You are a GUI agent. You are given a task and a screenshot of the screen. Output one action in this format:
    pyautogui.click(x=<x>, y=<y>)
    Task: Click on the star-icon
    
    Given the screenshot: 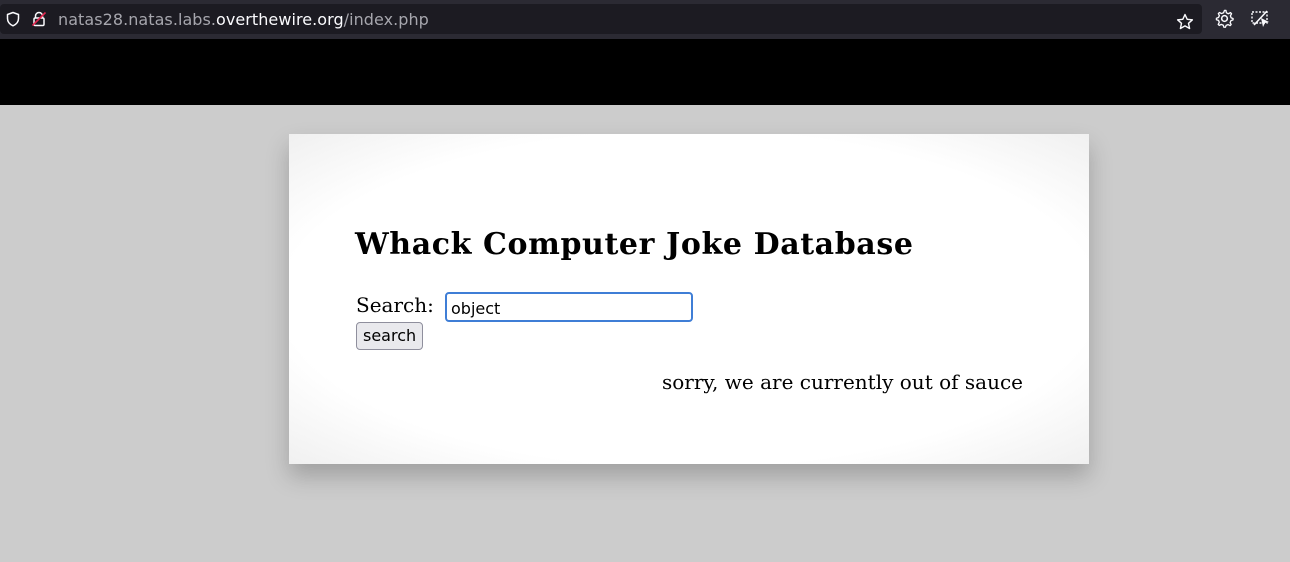 What is the action you would take?
    pyautogui.click(x=1185, y=22)
    